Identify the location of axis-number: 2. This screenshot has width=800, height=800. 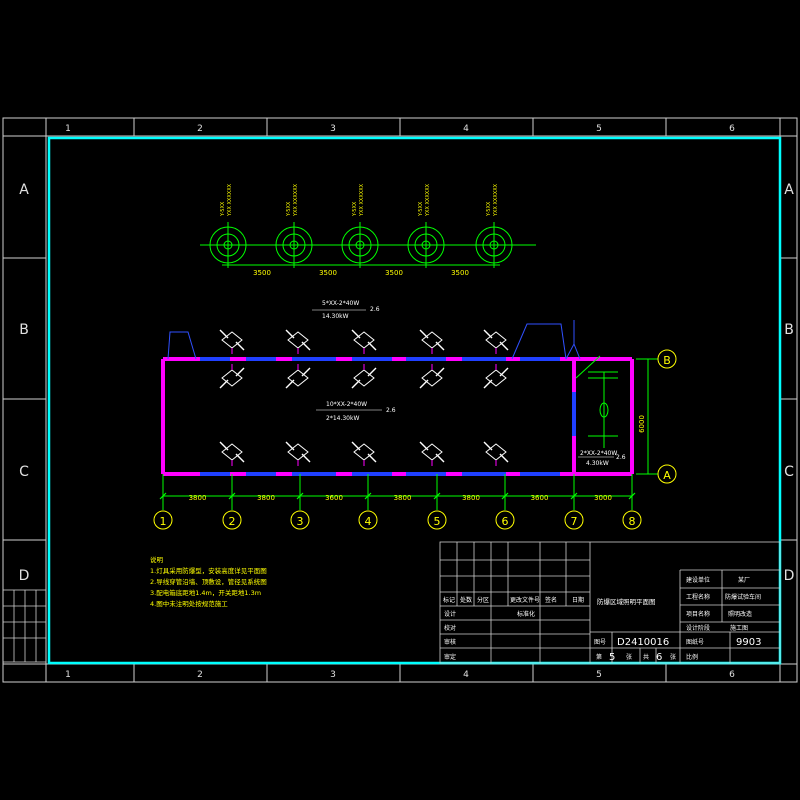
(232, 521).